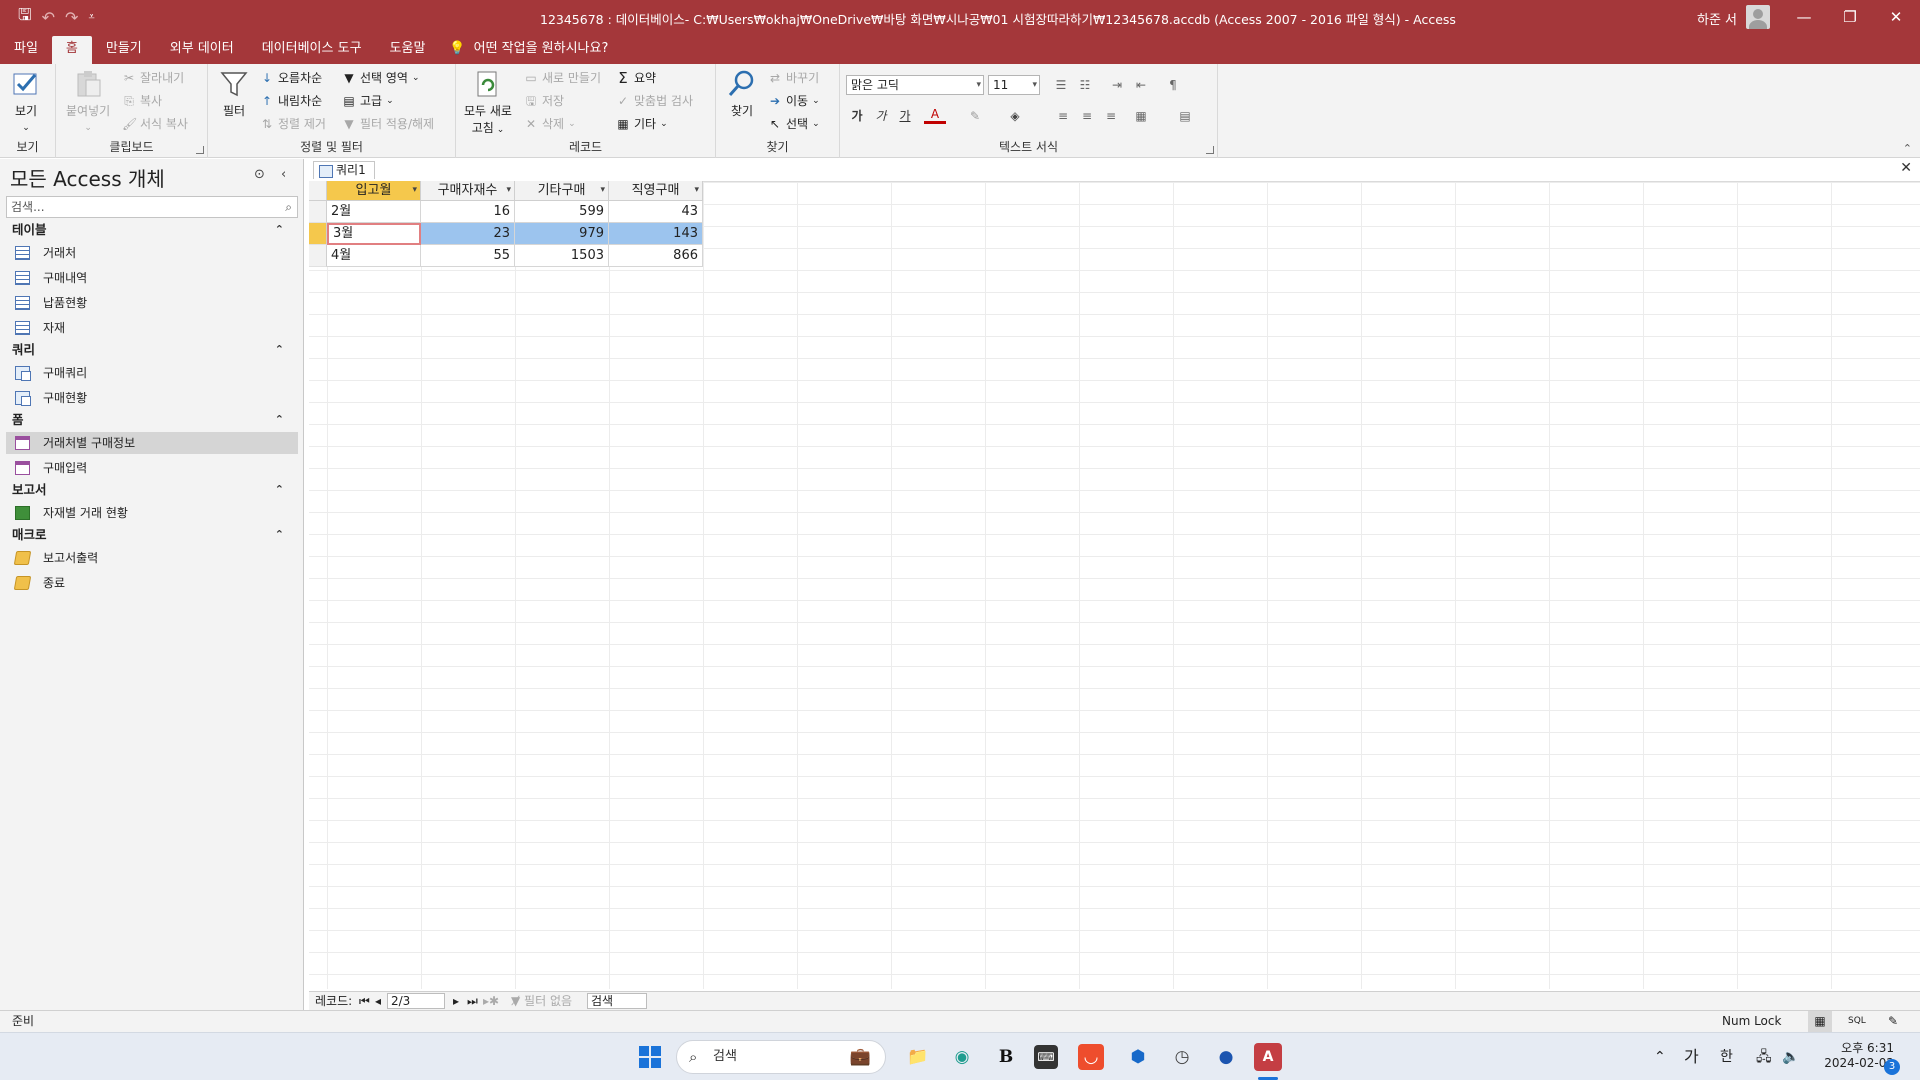  I want to click on align-left-icon: ≡, so click(1063, 116).